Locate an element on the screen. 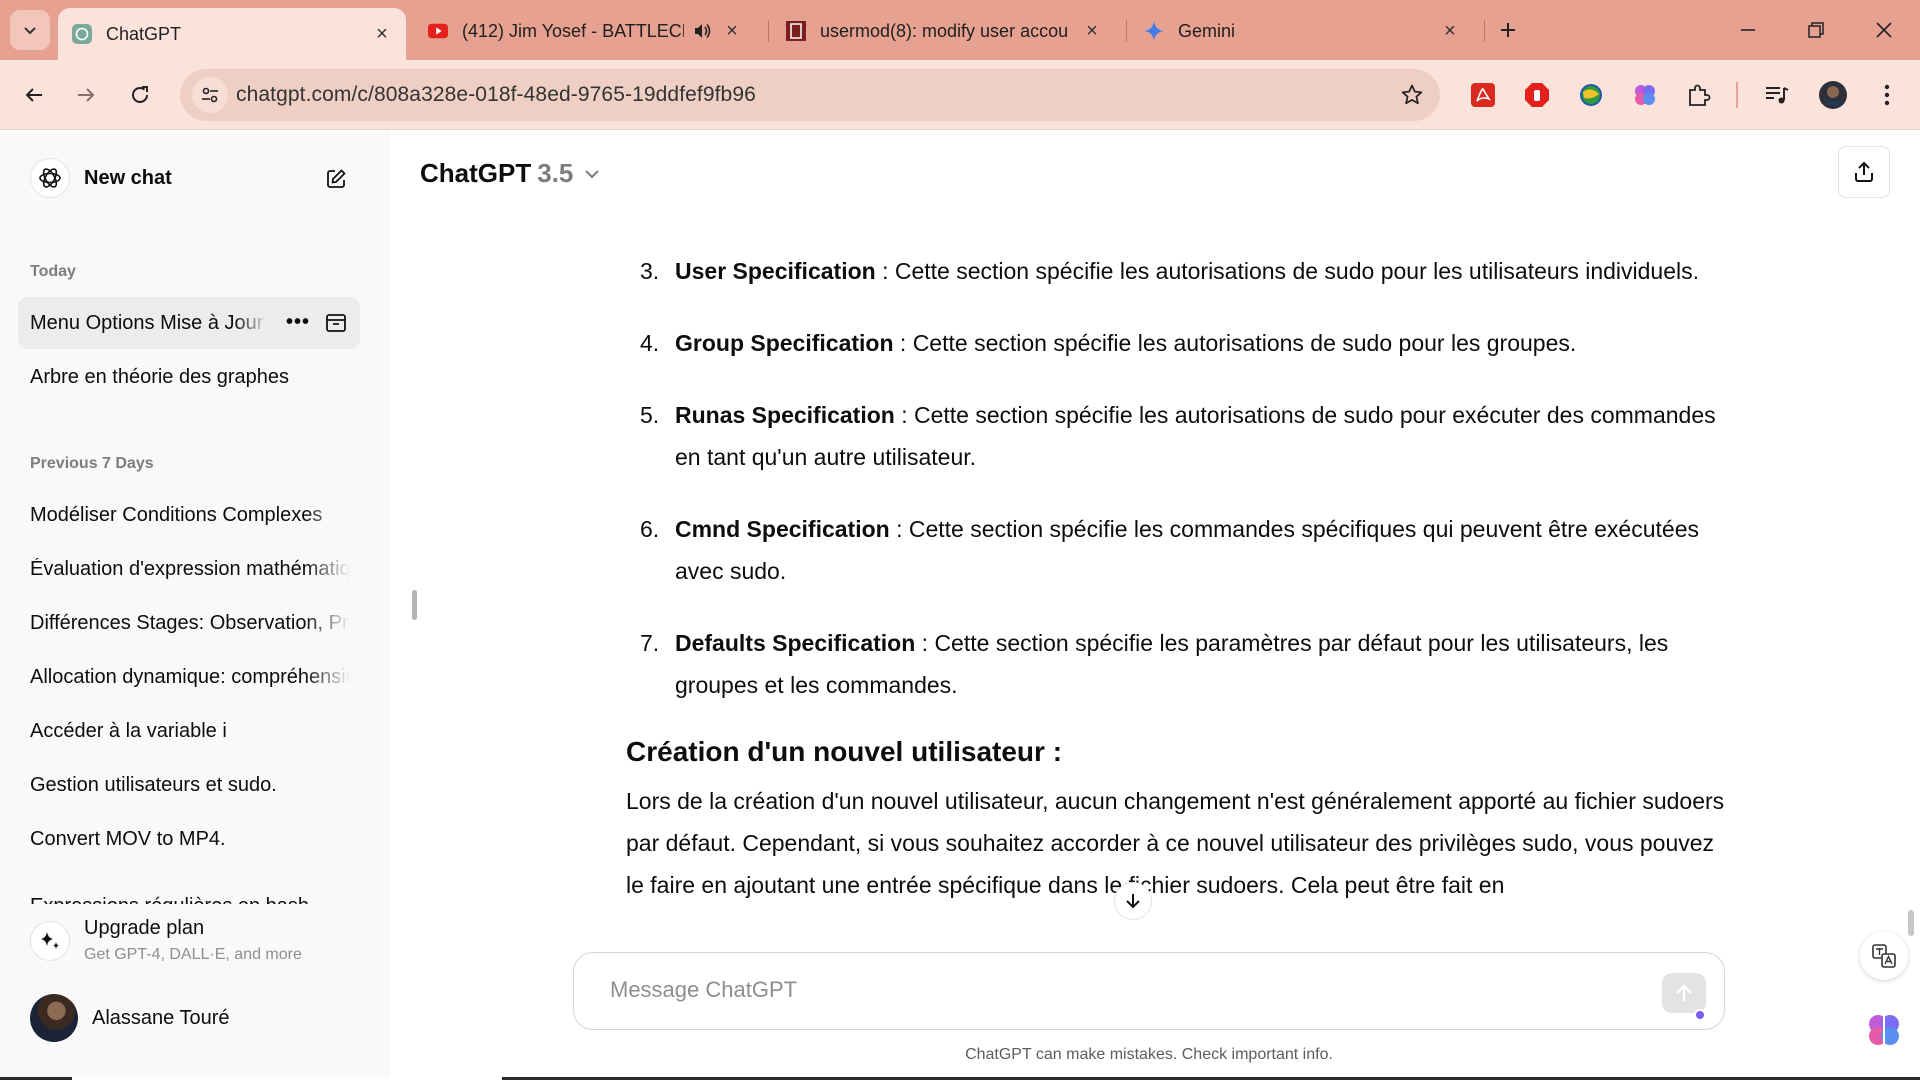 The image size is (1920, 1080). arrow-up-icon is located at coordinates (1684, 992).